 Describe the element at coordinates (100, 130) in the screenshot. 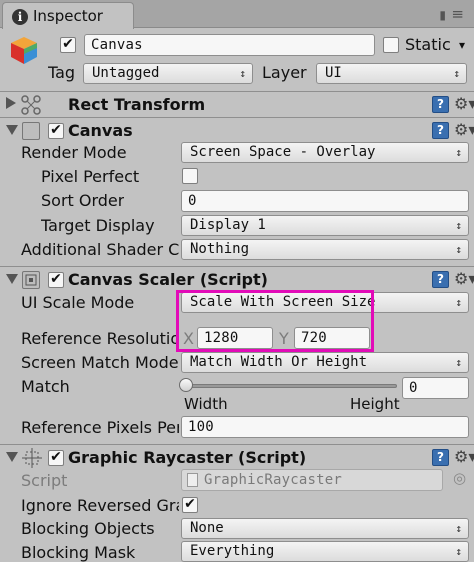

I see `canvas-title: Canvas` at that location.